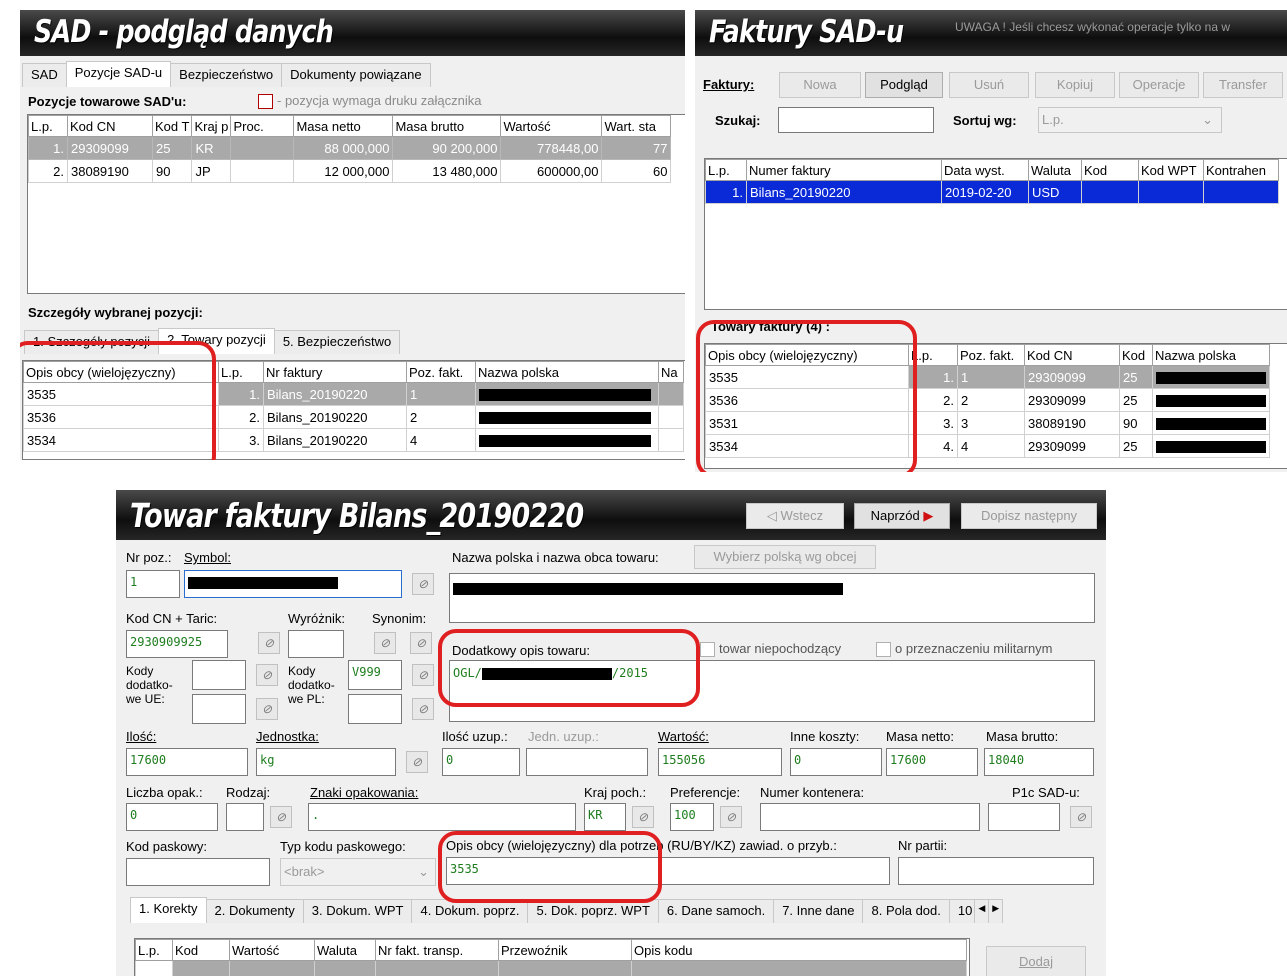 This screenshot has width=1287, height=976. I want to click on tab-bezpieczenstwo: Bezpieczeństwo, so click(226, 75).